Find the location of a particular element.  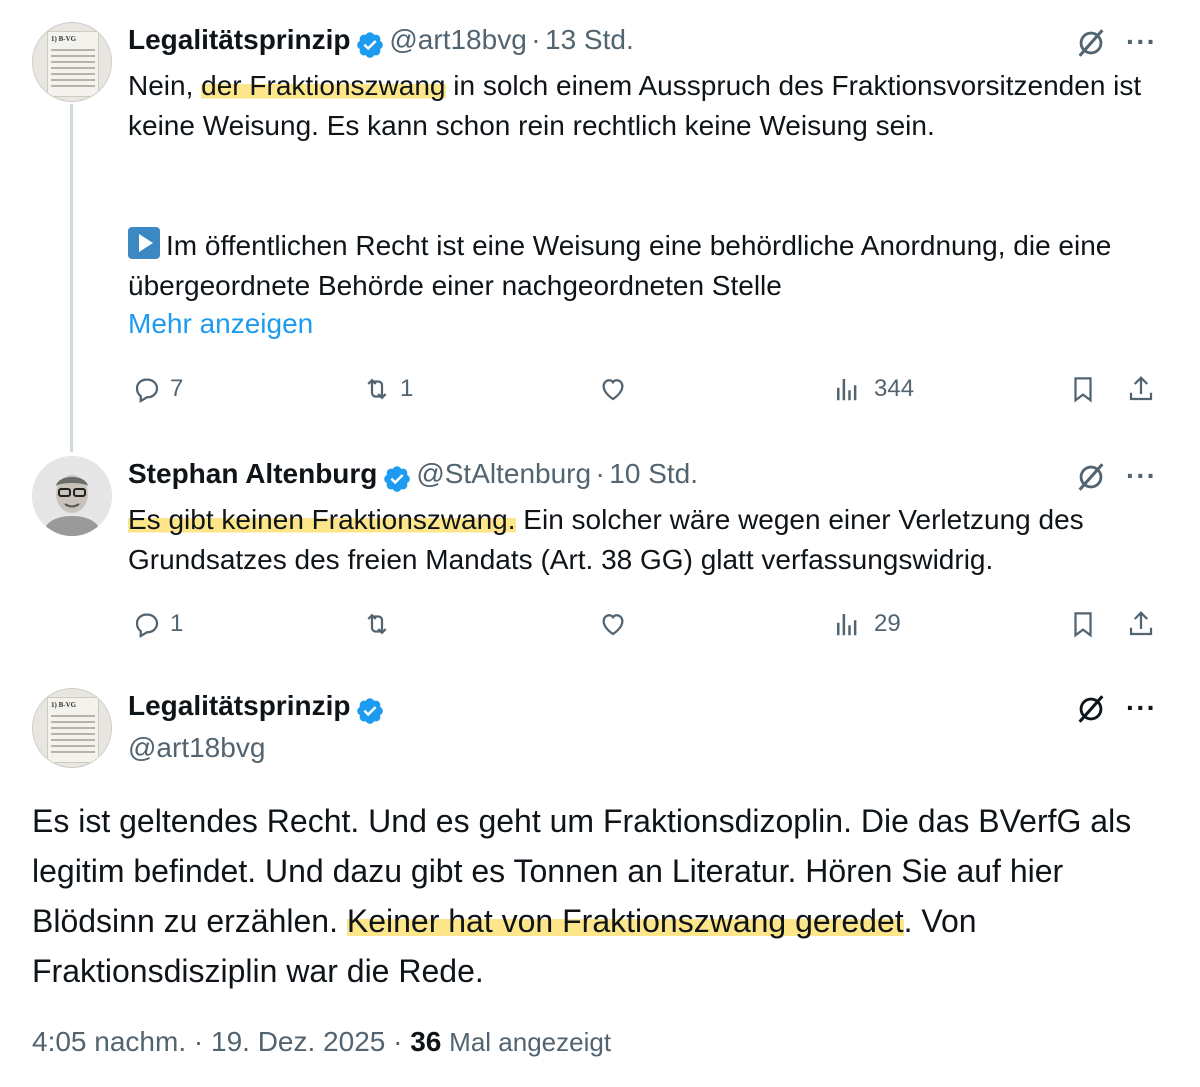

author-name: Stephan Altenburg is located at coordinates (252, 473).